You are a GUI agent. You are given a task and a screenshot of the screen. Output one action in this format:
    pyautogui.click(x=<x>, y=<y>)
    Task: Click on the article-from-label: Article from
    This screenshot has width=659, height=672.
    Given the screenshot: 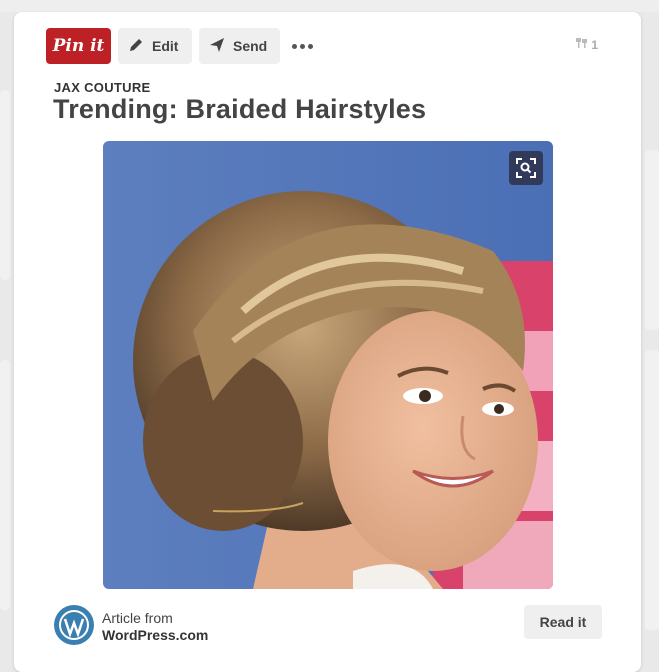 What is the action you would take?
    pyautogui.click(x=137, y=618)
    